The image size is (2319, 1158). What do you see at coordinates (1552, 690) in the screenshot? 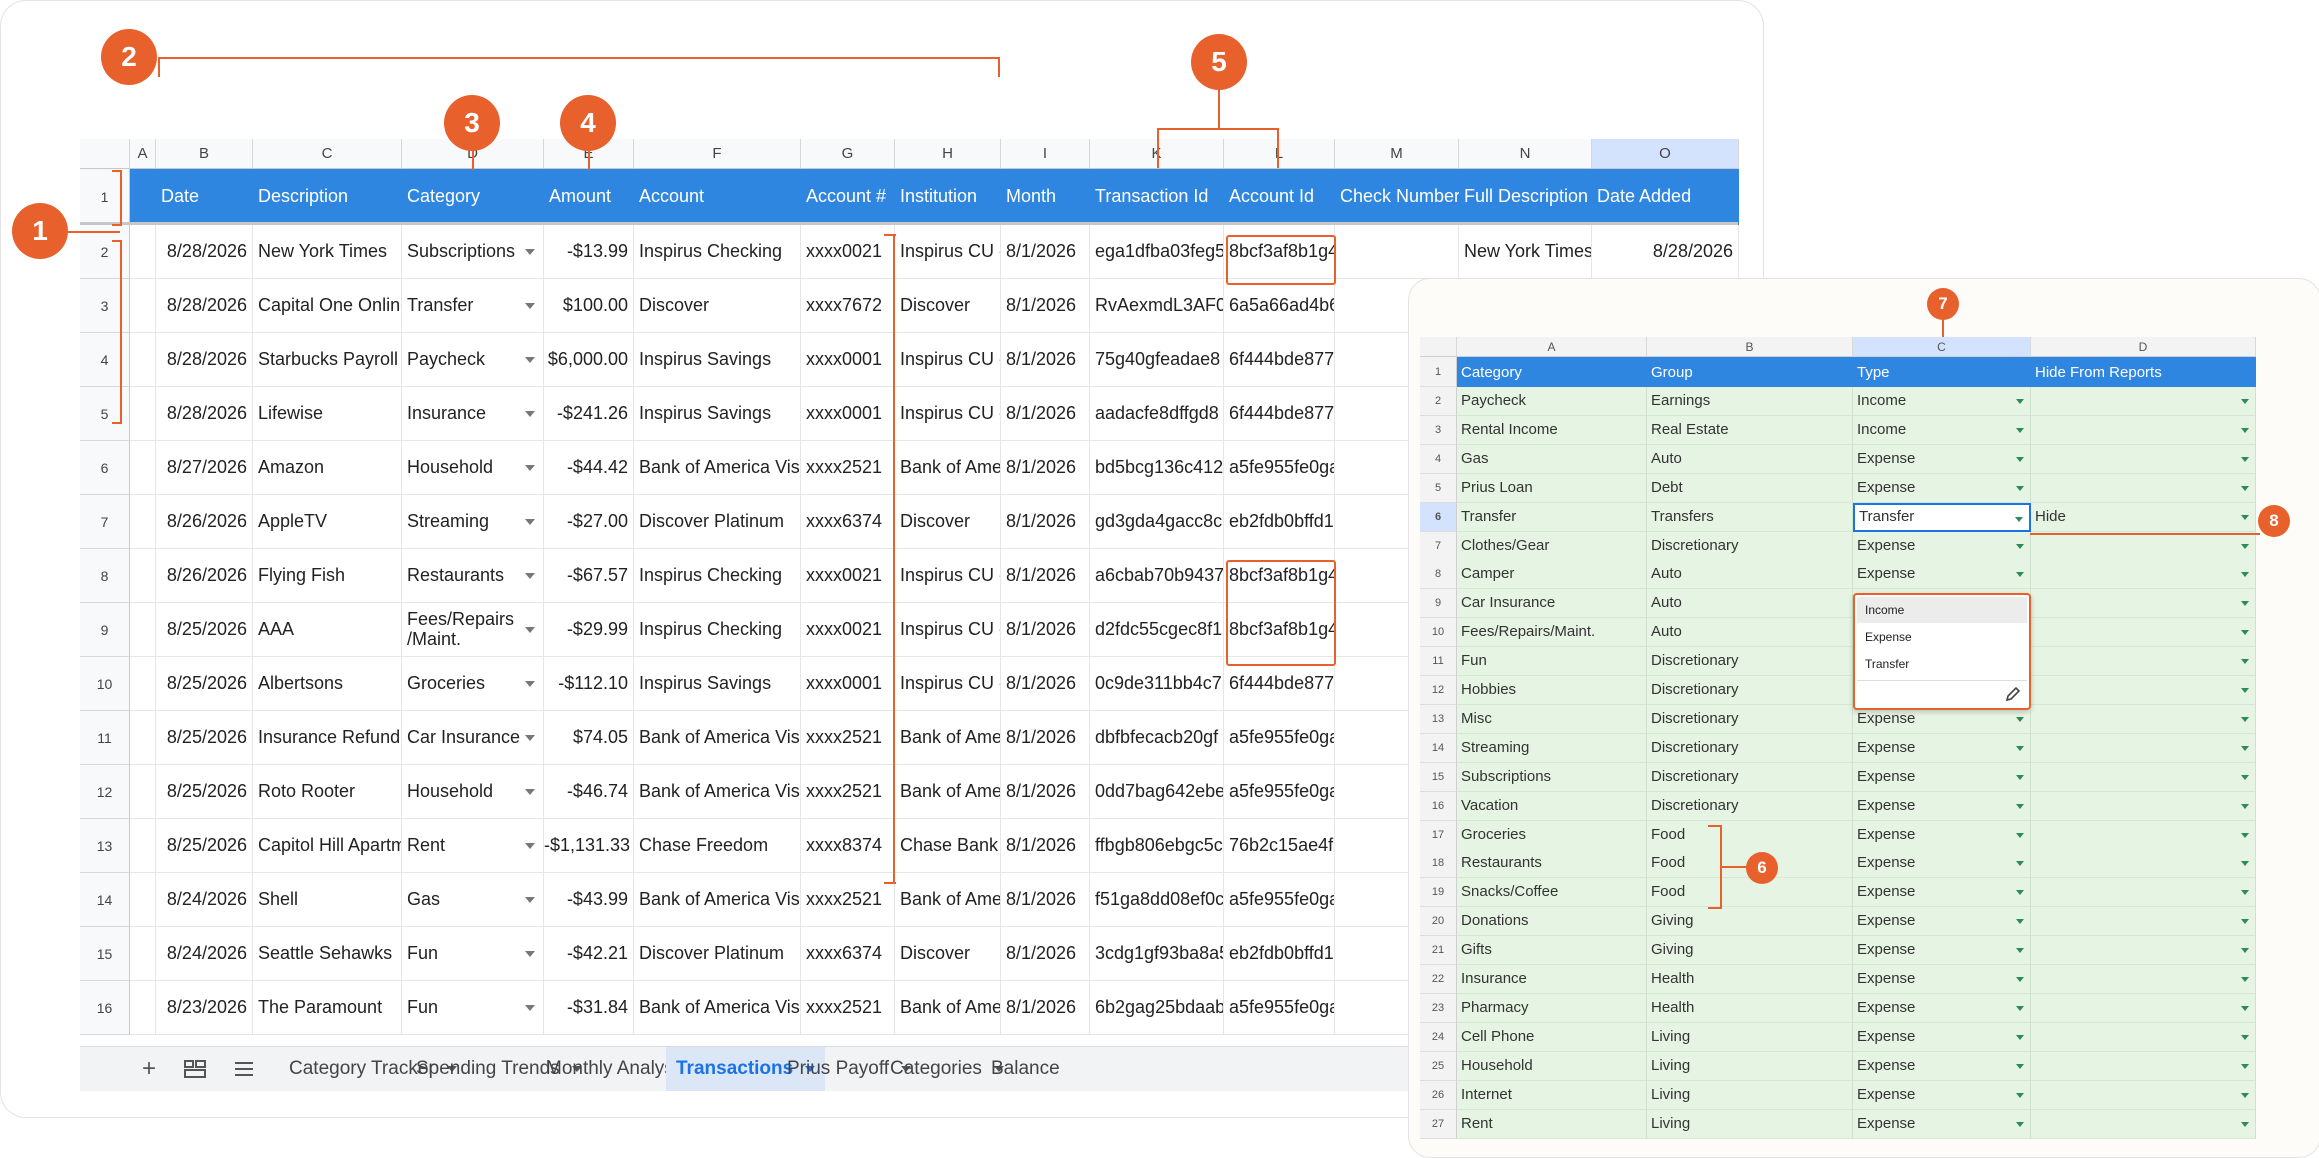
I see `table-cell: Hobbies` at bounding box center [1552, 690].